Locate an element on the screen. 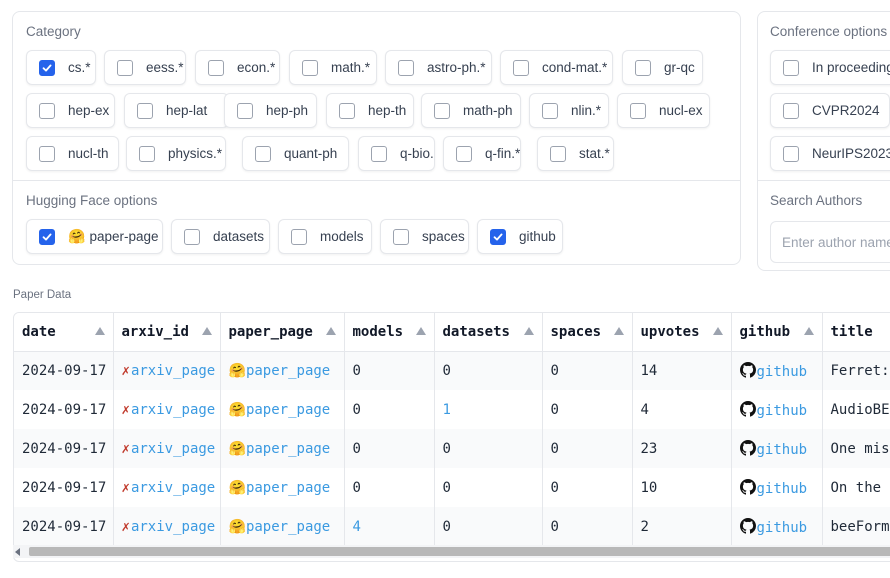 This screenshot has width=890, height=578. category-checkbox-q-bio: q-bio.* is located at coordinates (396, 153).